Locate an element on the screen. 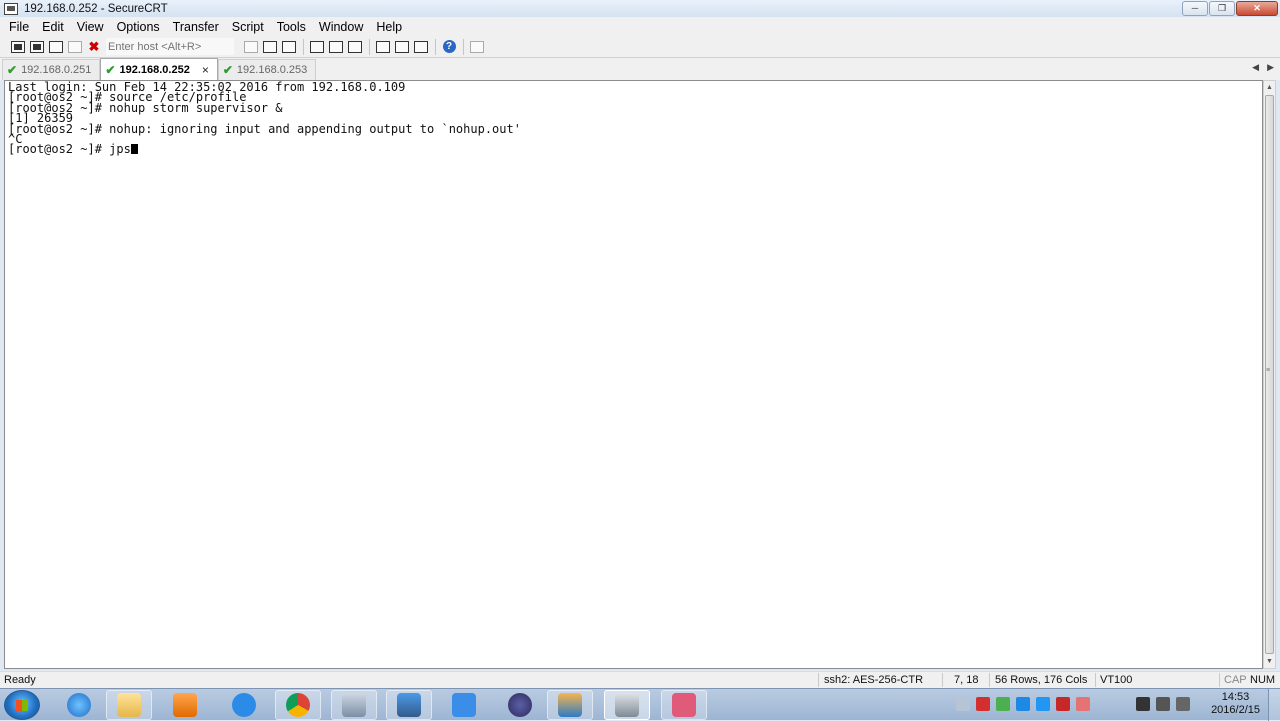 This screenshot has height=721, width=1280. virtualbox-icon is located at coordinates (570, 705).